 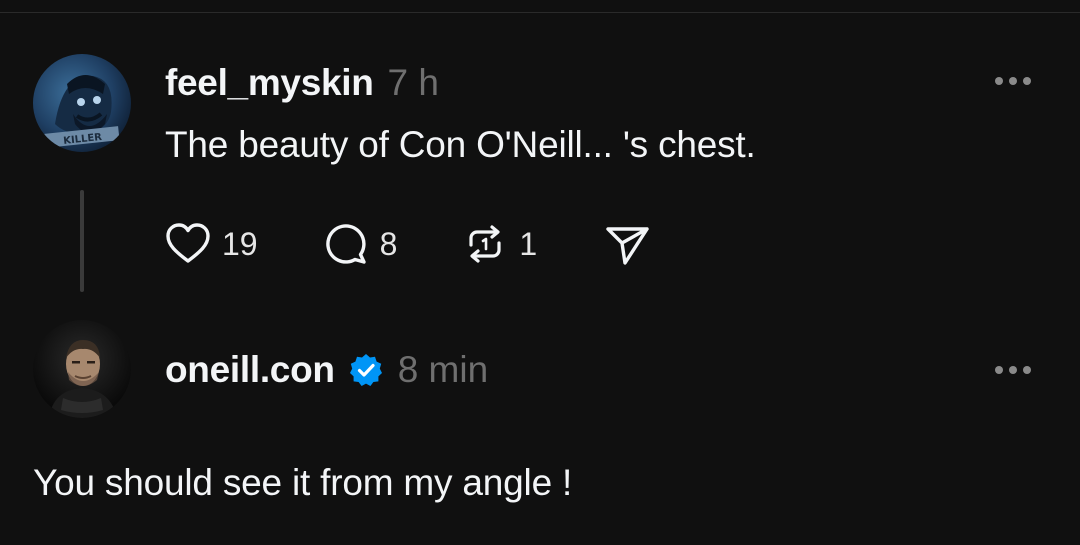 What do you see at coordinates (528, 243) in the screenshot?
I see `repost-count: 1` at bounding box center [528, 243].